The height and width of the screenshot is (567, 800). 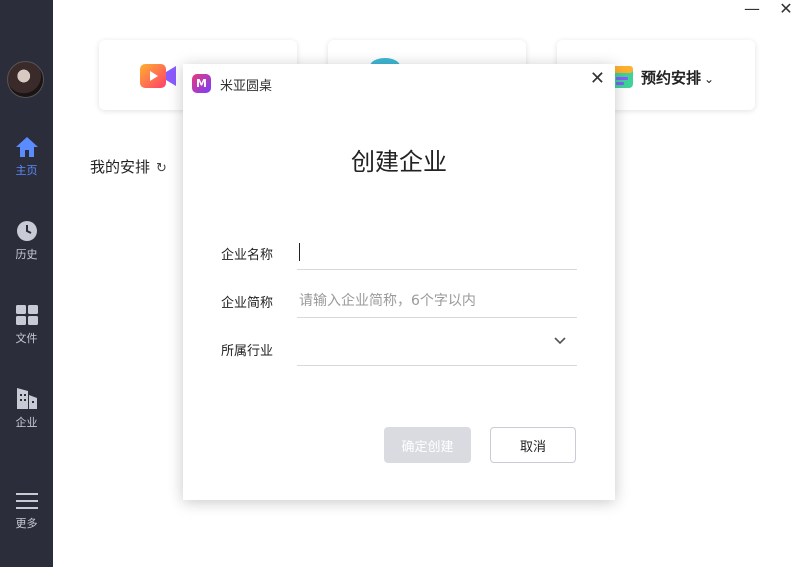 What do you see at coordinates (299, 252) in the screenshot?
I see `text-cursor` at bounding box center [299, 252].